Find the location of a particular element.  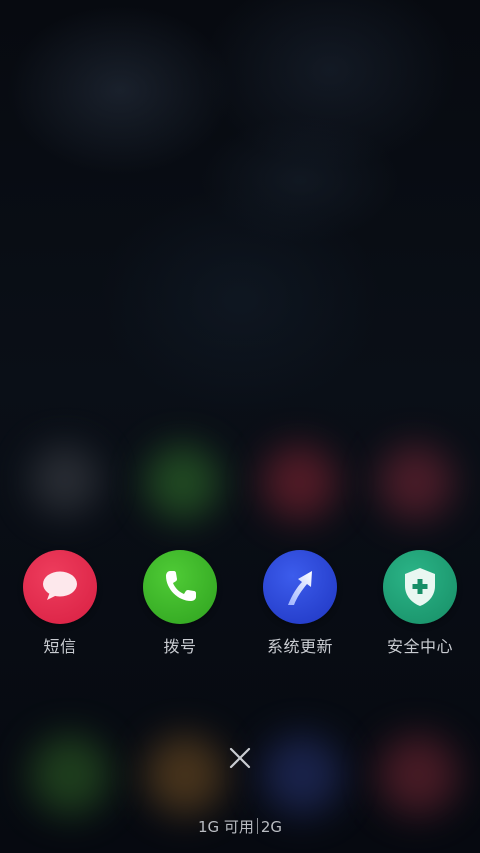

app-dialer: 拨号 is located at coordinates (180, 603).